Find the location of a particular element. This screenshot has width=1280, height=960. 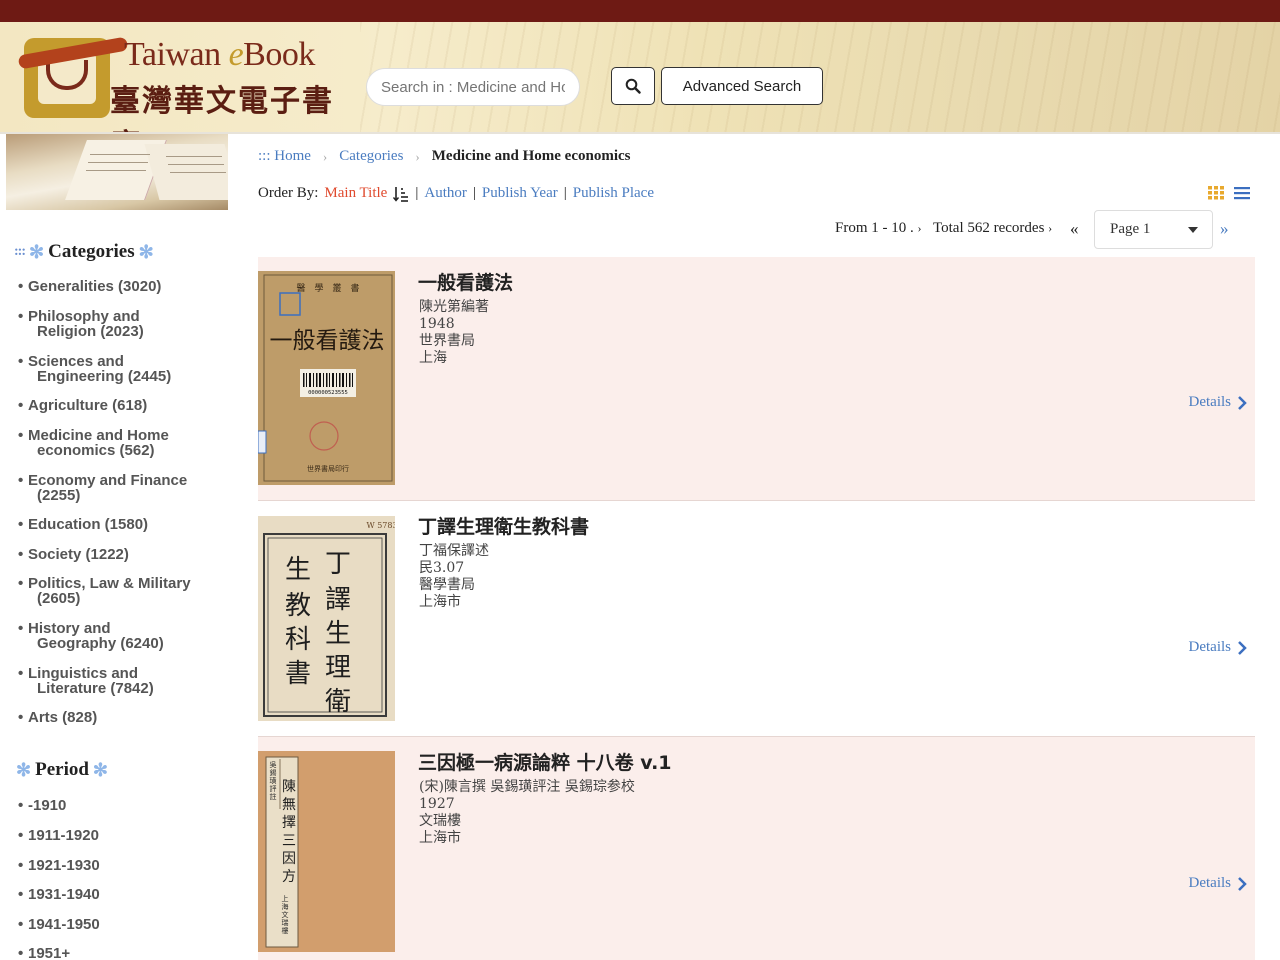

period-item: 1911-1920 is located at coordinates (118, 835).